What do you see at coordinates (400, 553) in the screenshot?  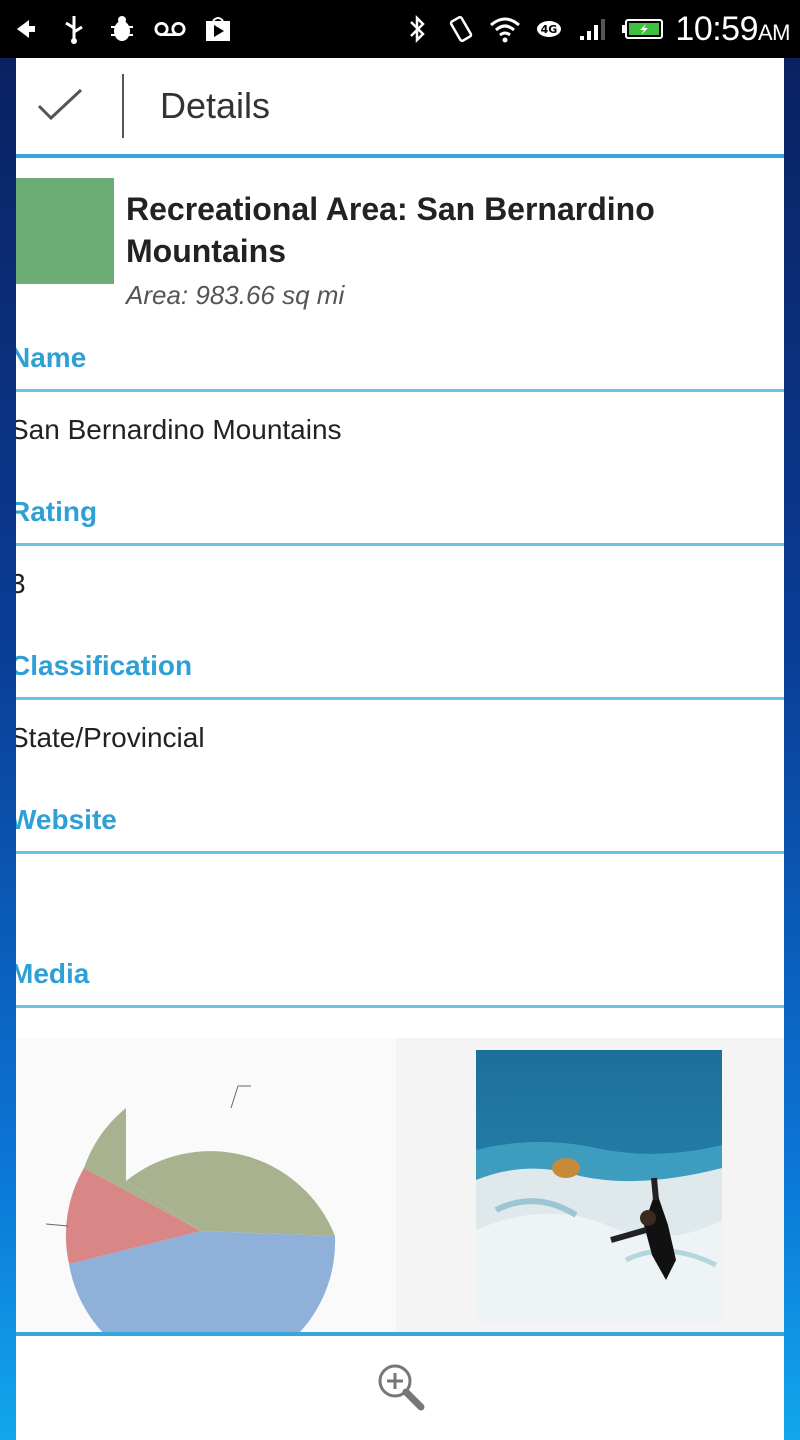 I see `field-rating: Rating 3` at bounding box center [400, 553].